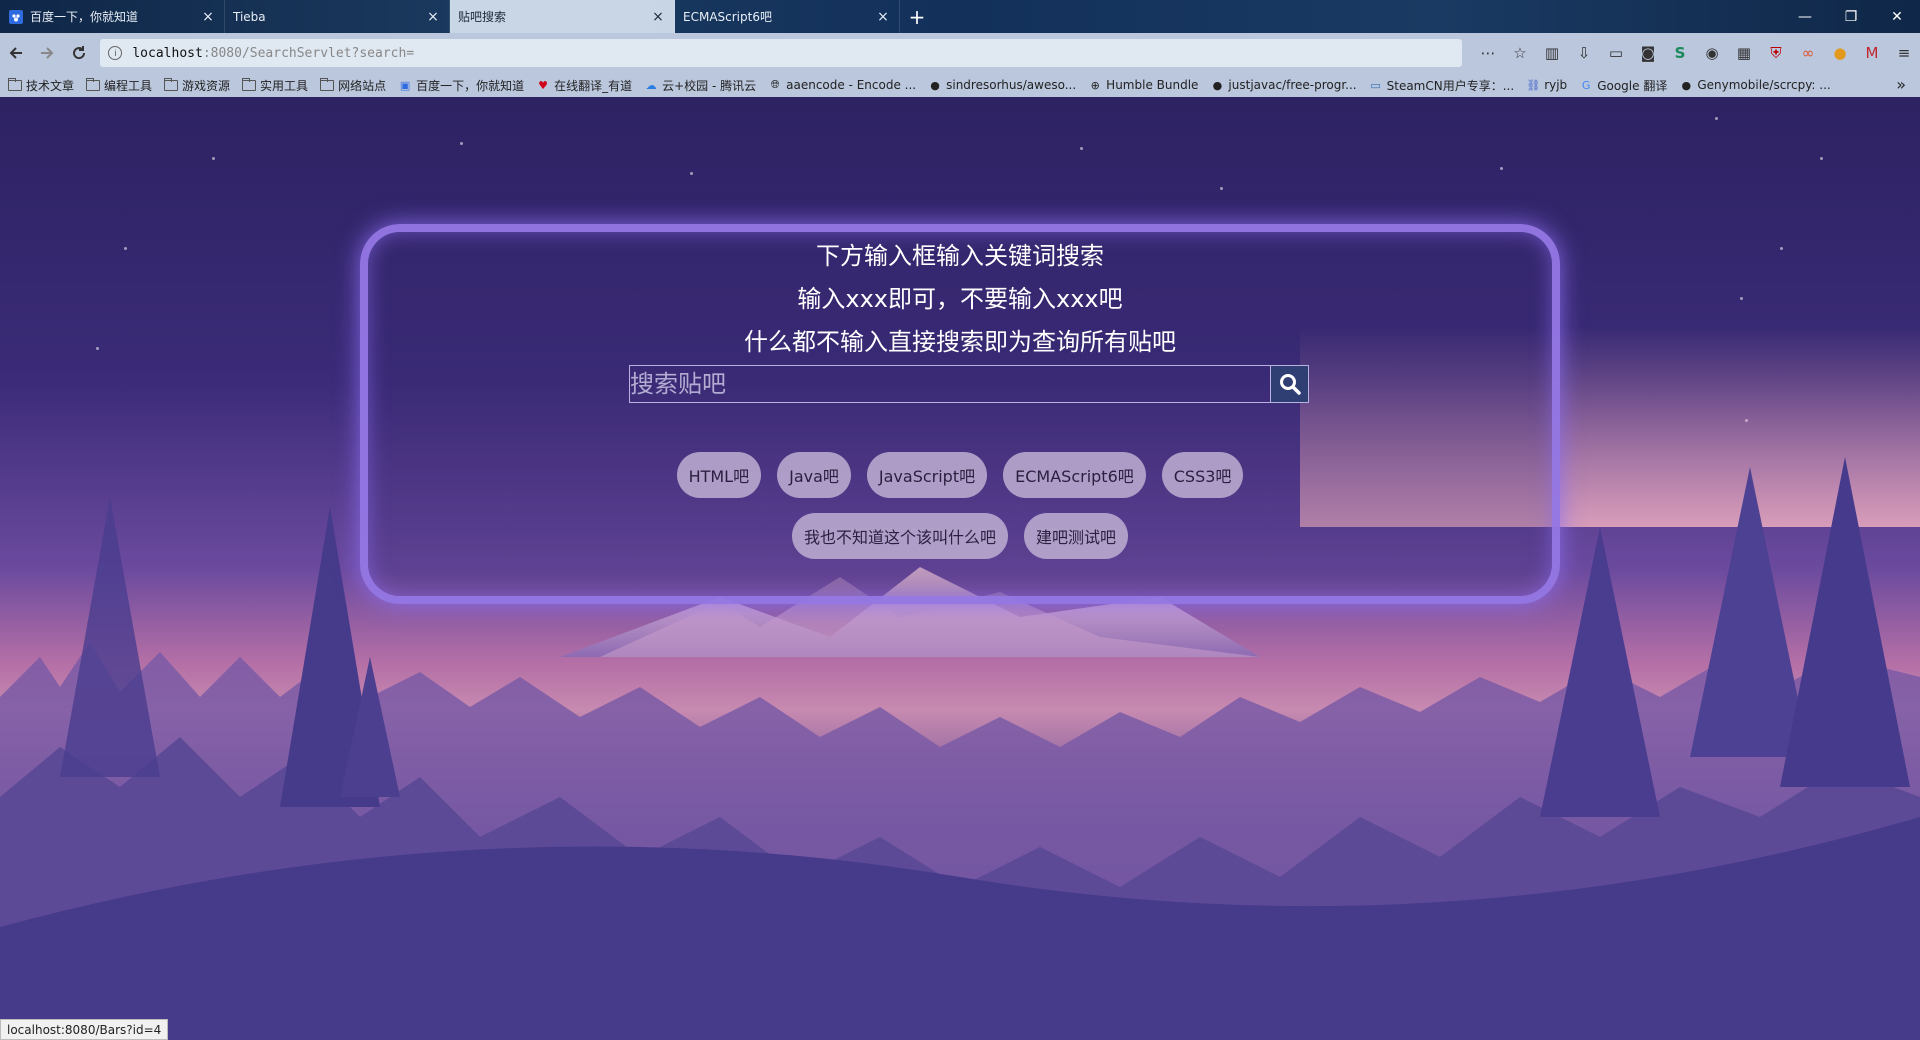  Describe the element at coordinates (46, 53) in the screenshot. I see `forward-icon` at that location.